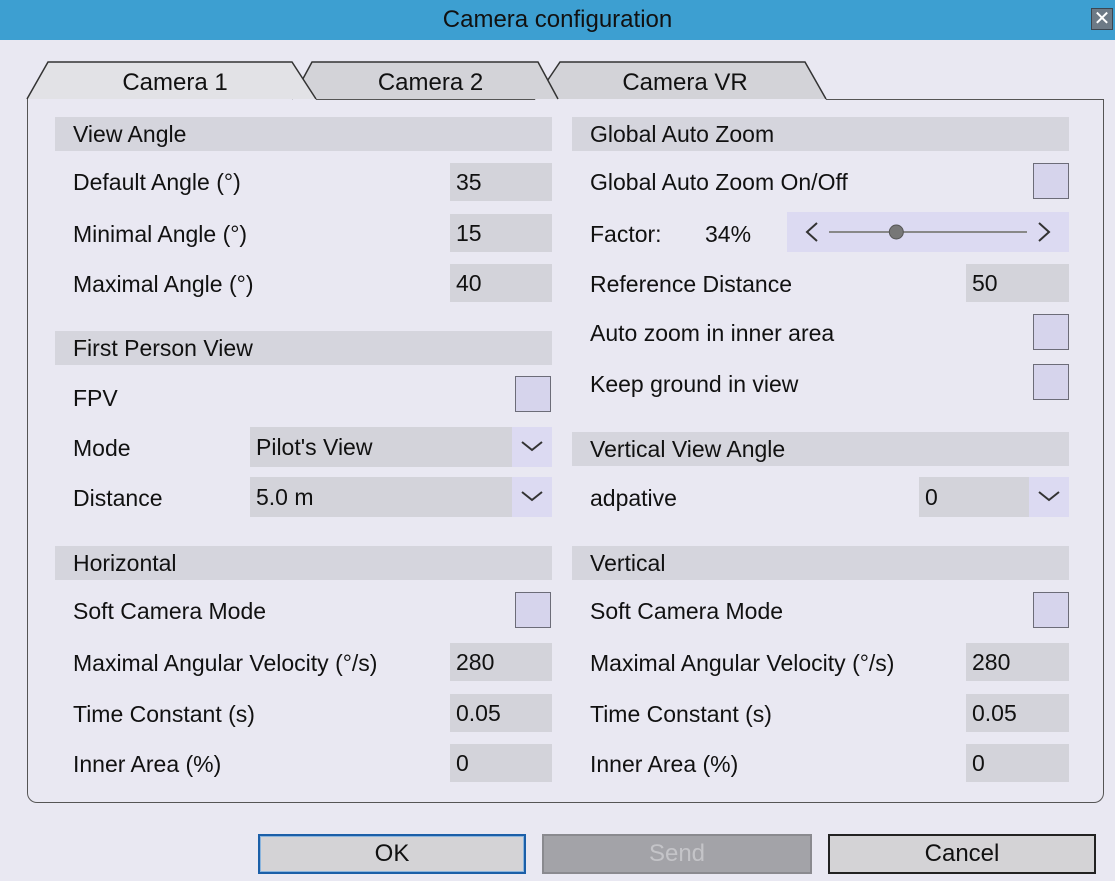 This screenshot has width=1115, height=881. What do you see at coordinates (225, 663) in the screenshot?
I see `h-velocity-label: Maximal Angular Velocity (°/s)` at bounding box center [225, 663].